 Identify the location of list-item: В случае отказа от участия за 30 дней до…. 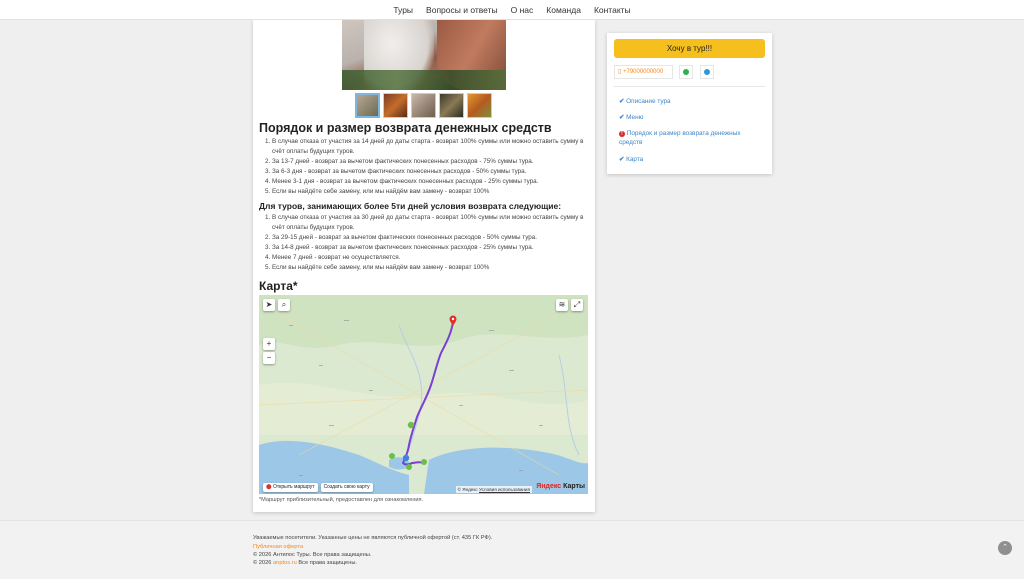
(431, 223).